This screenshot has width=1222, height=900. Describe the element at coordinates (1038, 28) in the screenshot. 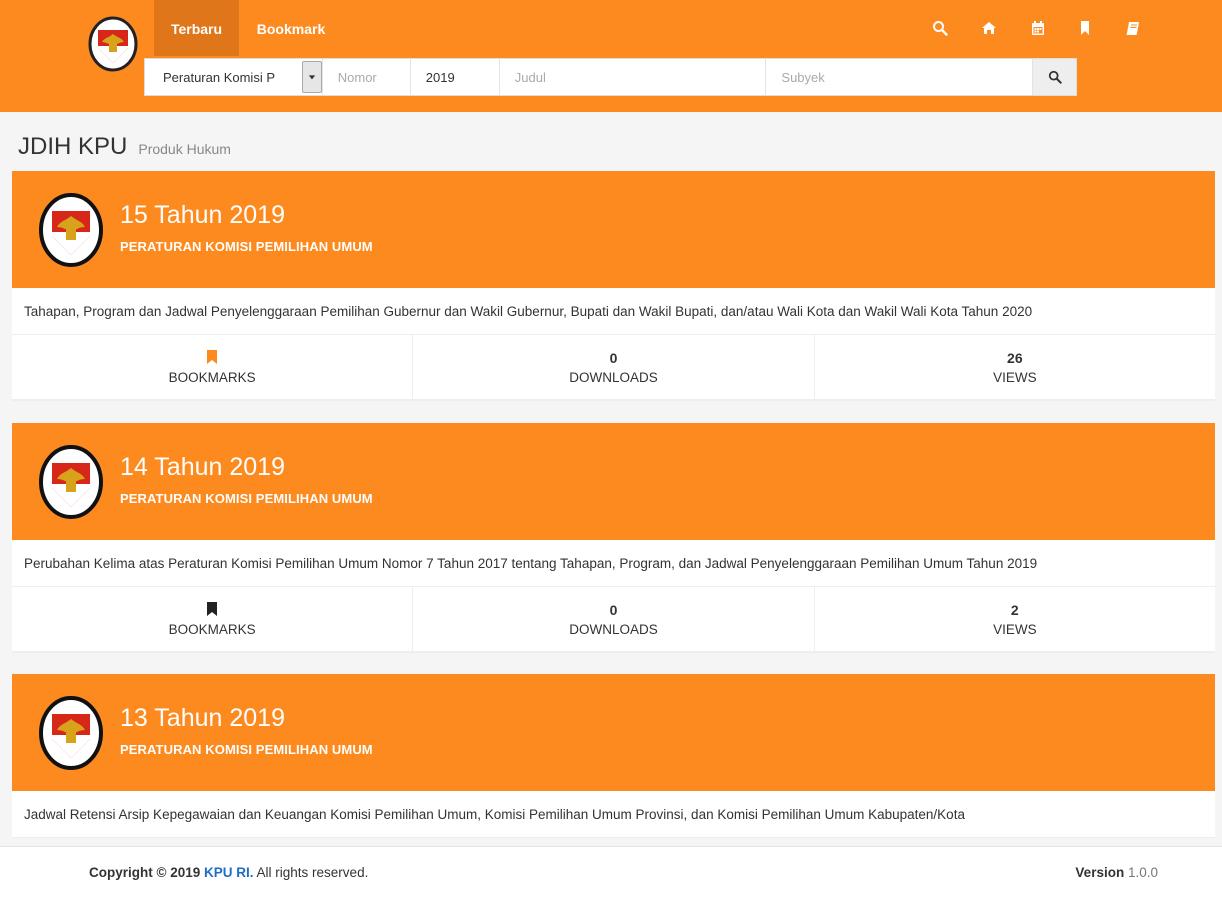

I see `calendar-icon` at that location.